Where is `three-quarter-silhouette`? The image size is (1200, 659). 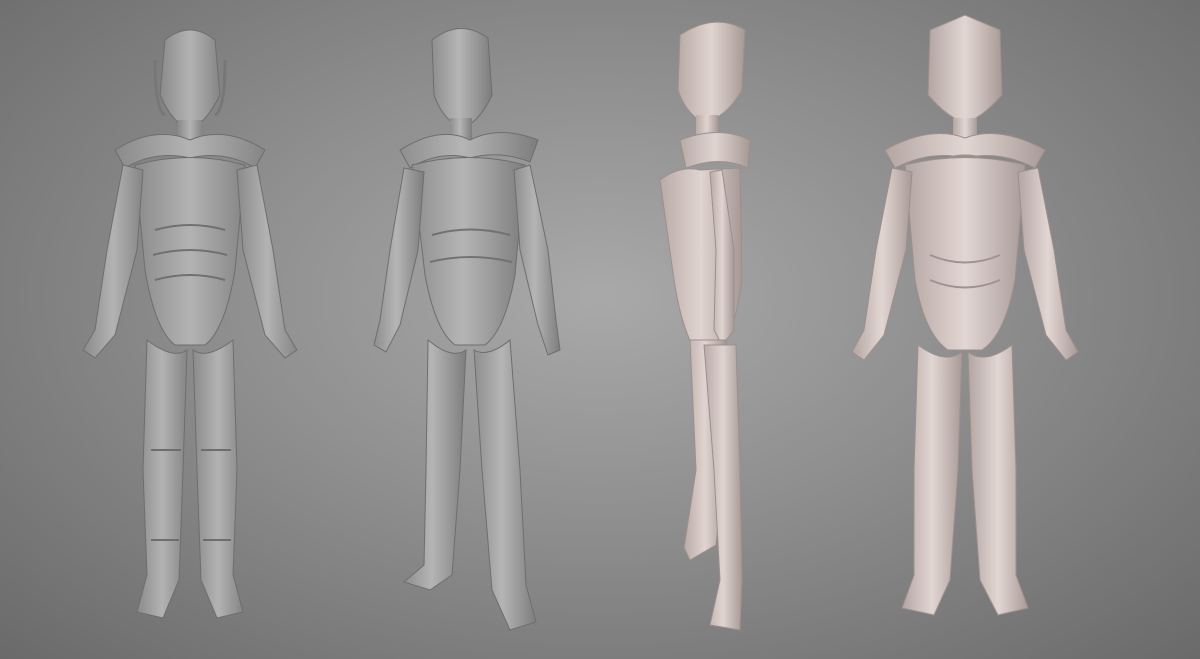 three-quarter-silhouette is located at coordinates (467, 329).